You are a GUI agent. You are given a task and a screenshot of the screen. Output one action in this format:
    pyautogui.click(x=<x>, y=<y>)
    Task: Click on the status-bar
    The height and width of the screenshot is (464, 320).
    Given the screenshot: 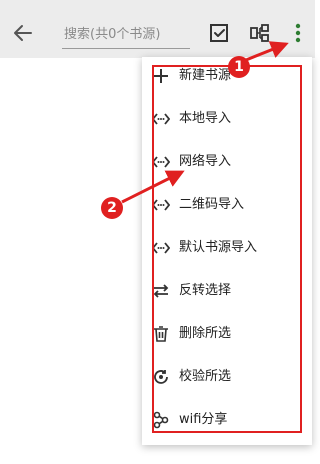 What is the action you would take?
    pyautogui.click(x=157, y=4)
    